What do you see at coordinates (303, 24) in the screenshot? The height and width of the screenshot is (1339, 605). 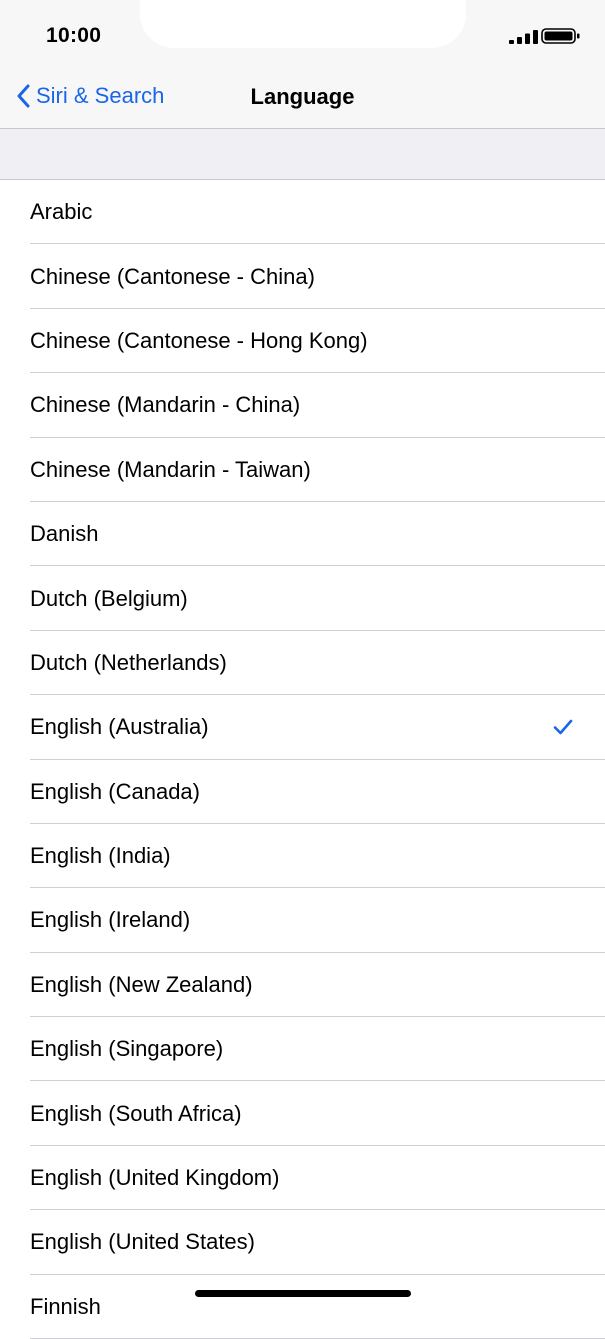 I see `device-notch` at bounding box center [303, 24].